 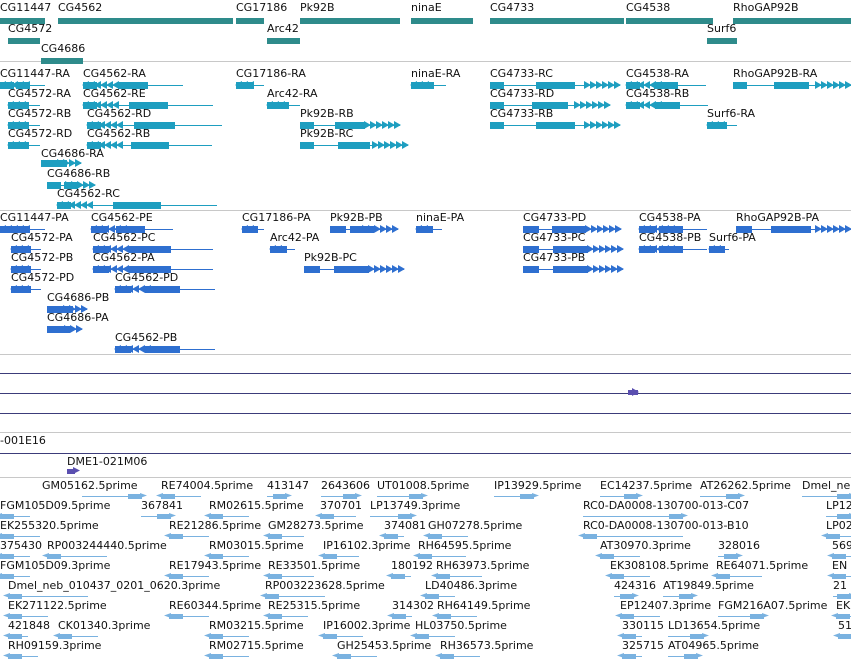 What do you see at coordinates (657, 74) in the screenshot?
I see `transcript-label-cg4538-ra: CG4538-RA` at bounding box center [657, 74].